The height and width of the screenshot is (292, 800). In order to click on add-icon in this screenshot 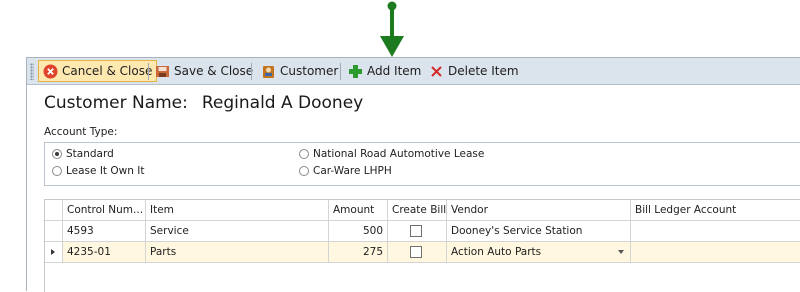, I will do `click(355, 71)`.